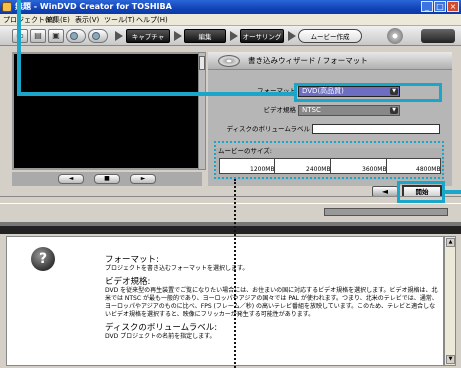 The image size is (461, 368). What do you see at coordinates (107, 111) in the screenshot?
I see `video-preview` at bounding box center [107, 111].